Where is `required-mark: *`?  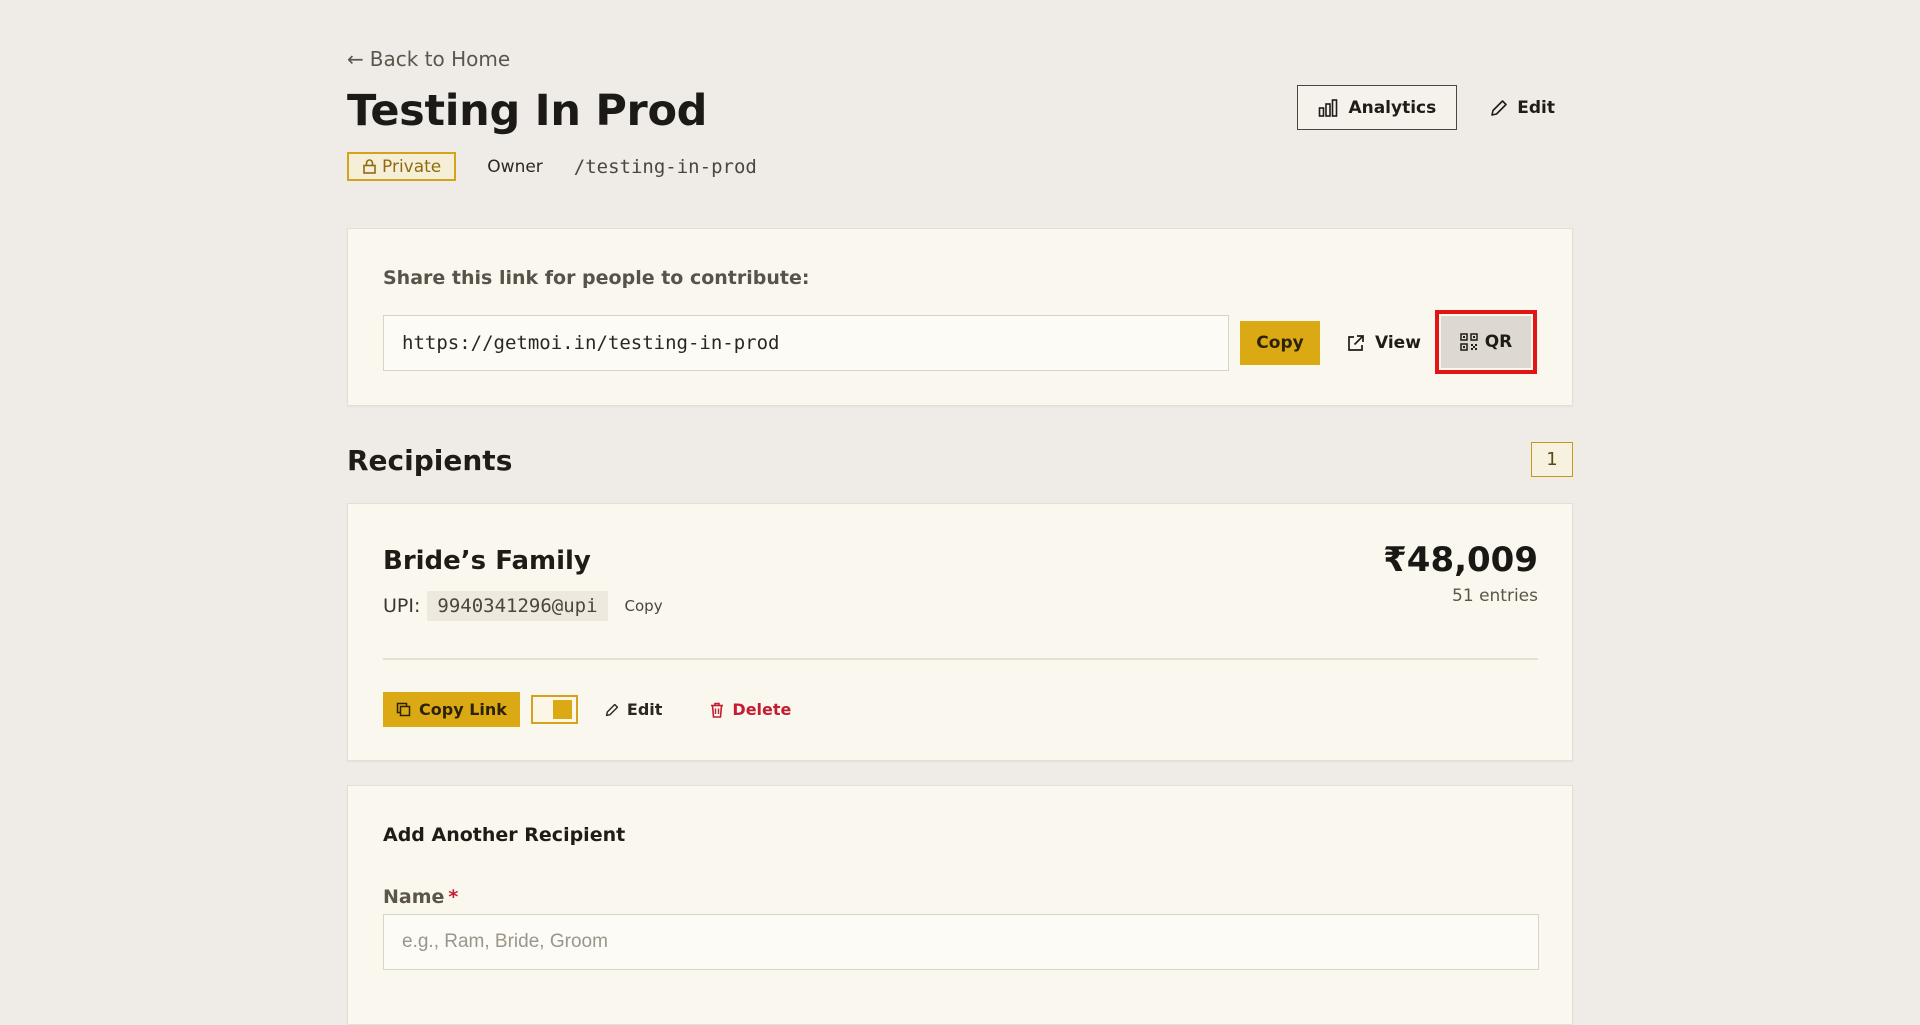
required-mark: * is located at coordinates (453, 897).